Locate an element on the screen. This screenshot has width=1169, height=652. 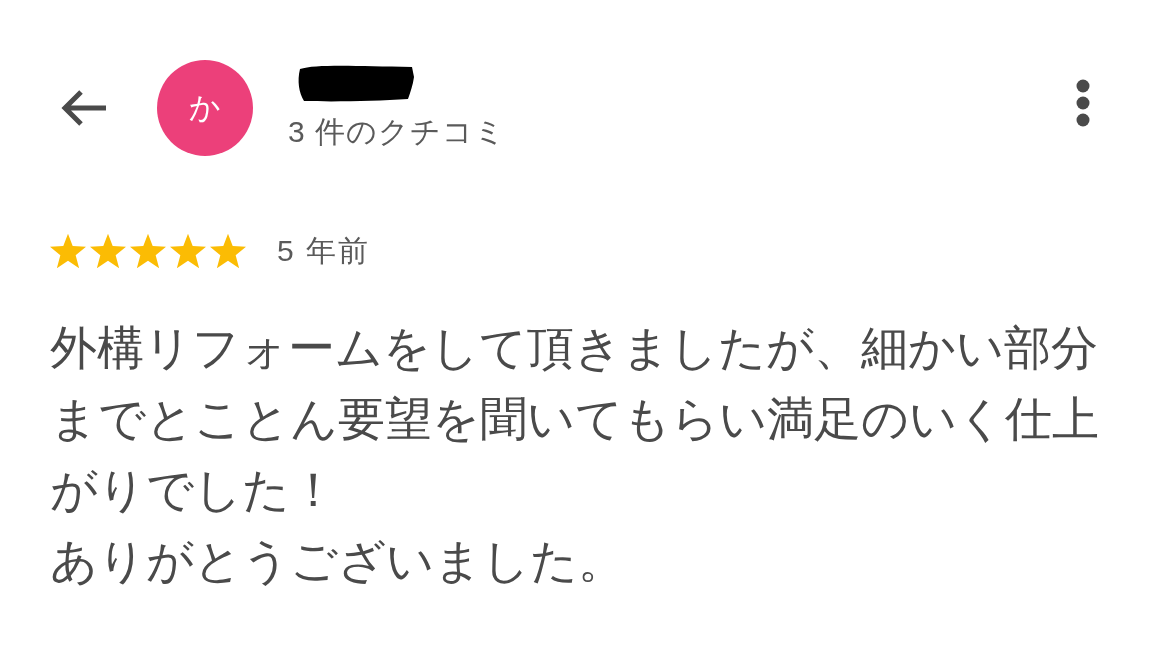
review-time: 5 年前 is located at coordinates (324, 250).